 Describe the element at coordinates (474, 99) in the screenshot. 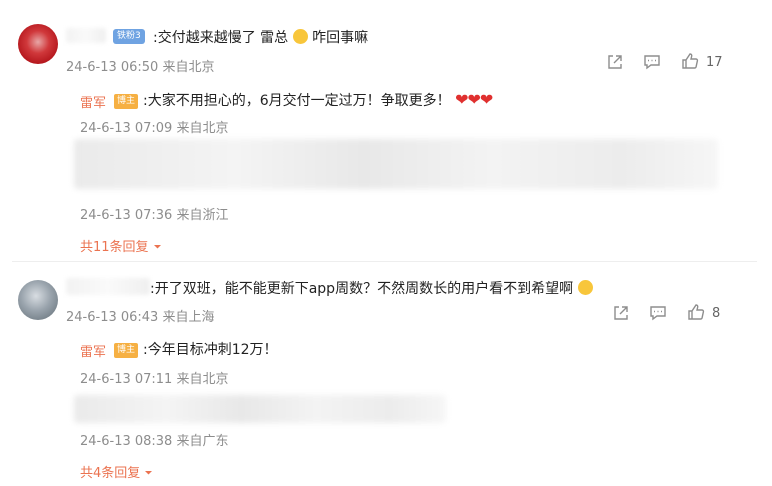

I see `heart-icons: ❤❤❤` at that location.